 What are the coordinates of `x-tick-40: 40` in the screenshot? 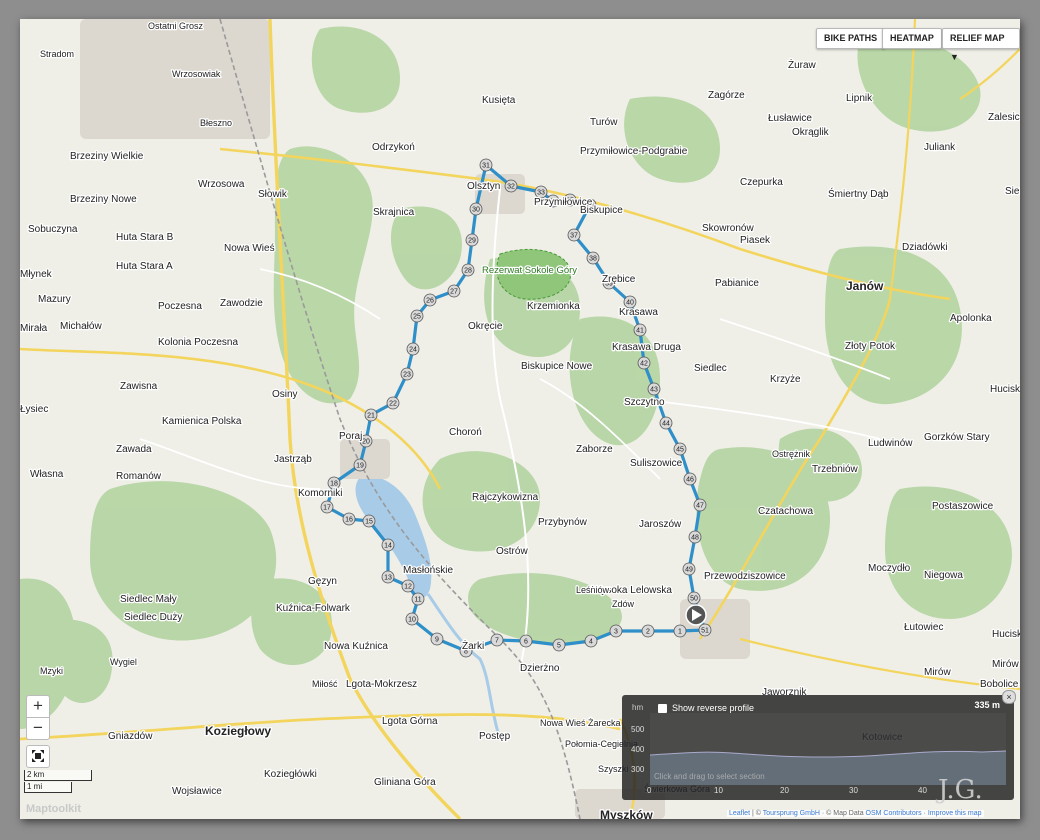 It's located at (922, 790).